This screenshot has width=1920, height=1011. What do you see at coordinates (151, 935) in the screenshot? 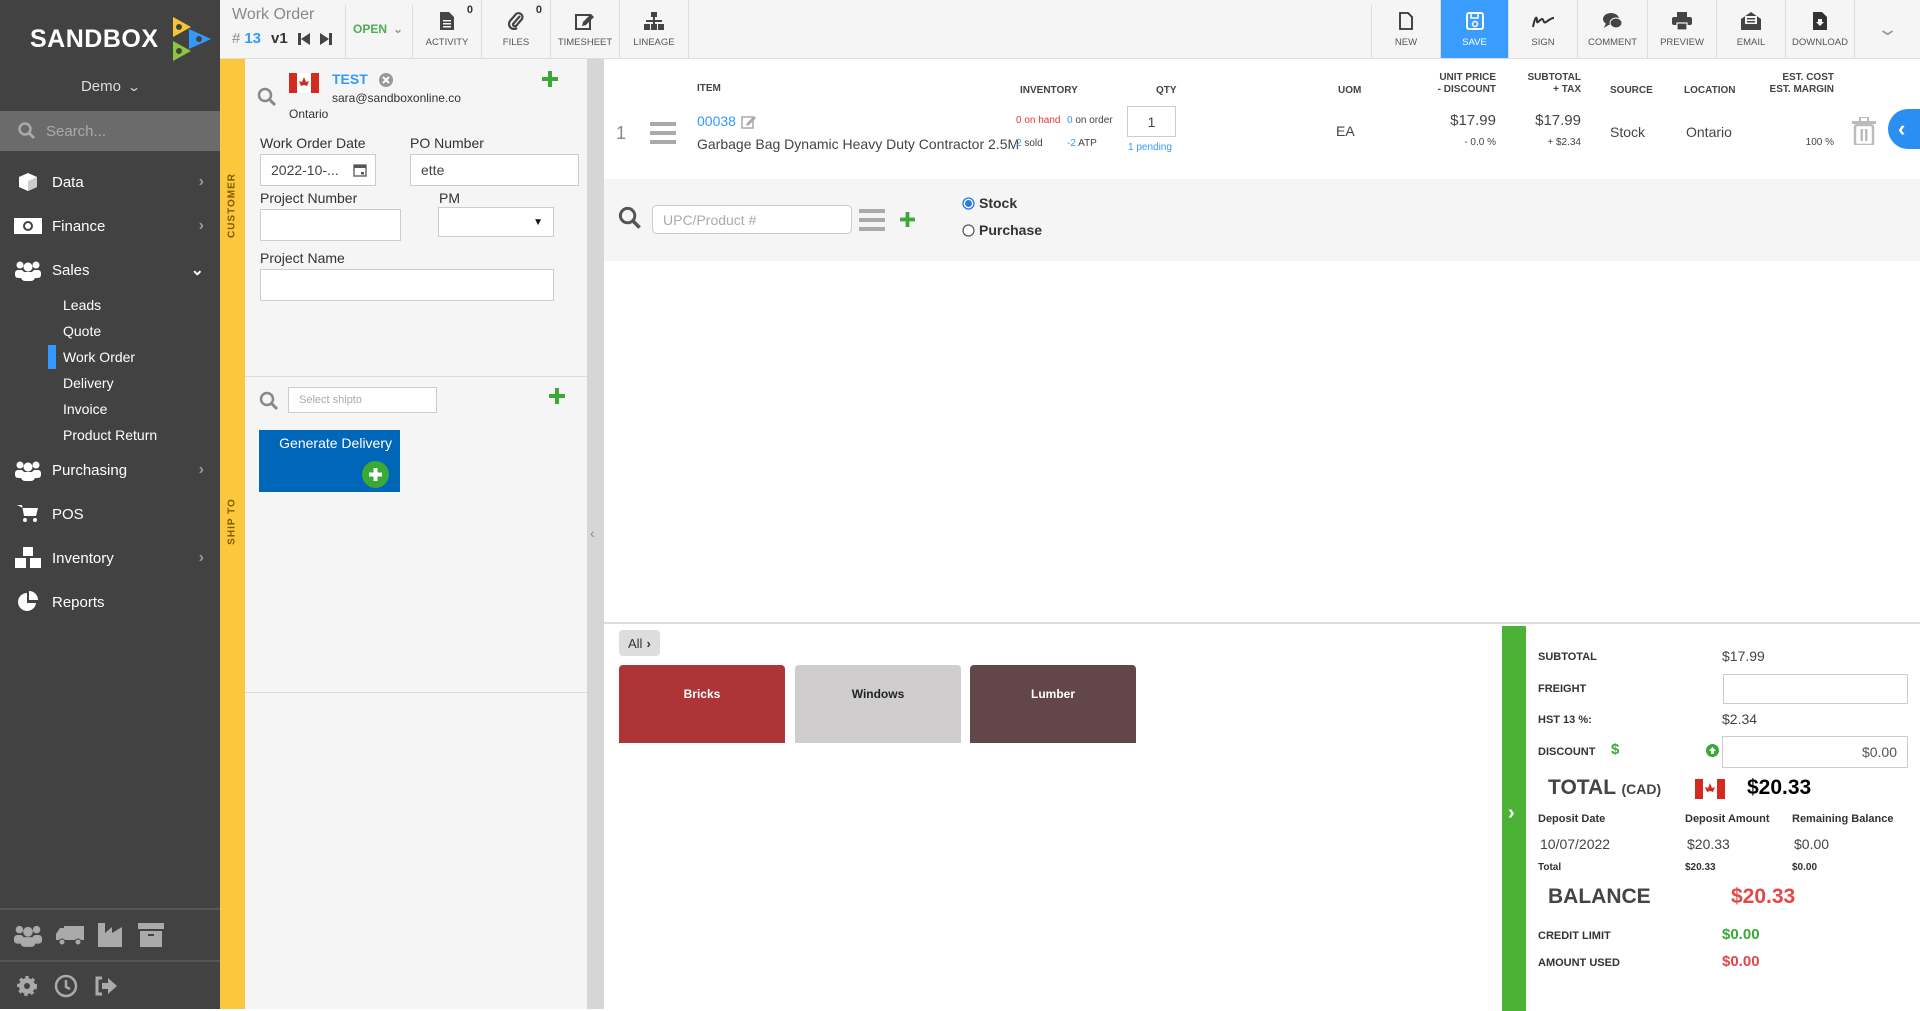
I see `archive-icon` at bounding box center [151, 935].